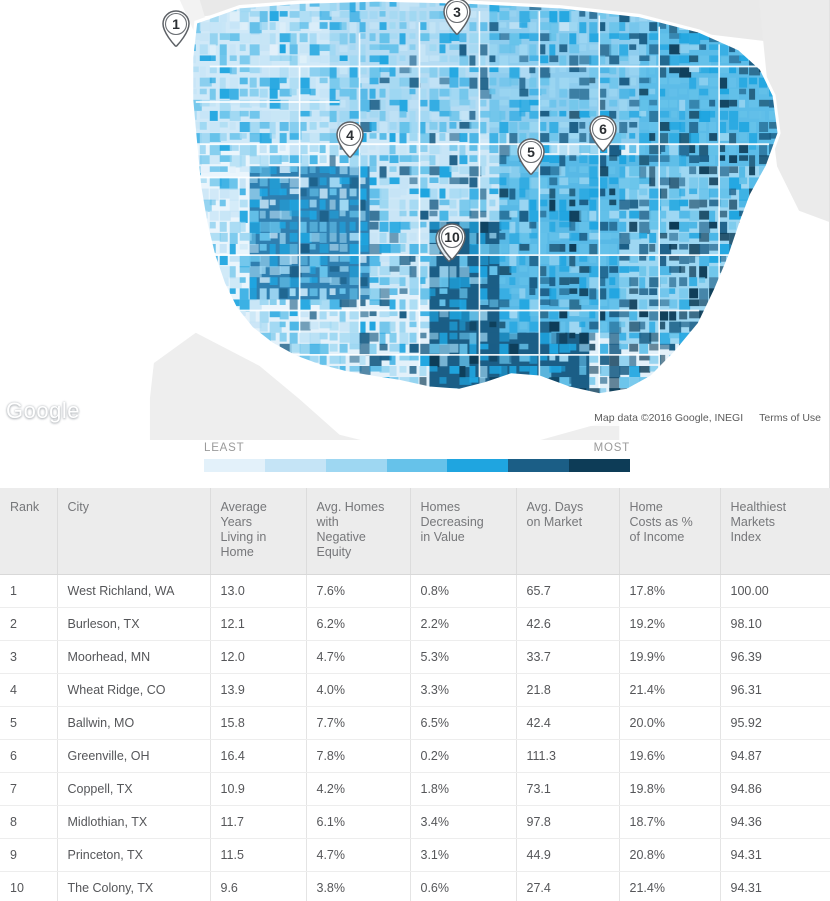  What do you see at coordinates (463, 591) in the screenshot?
I see `cell-decreasing: 0.8%` at bounding box center [463, 591].